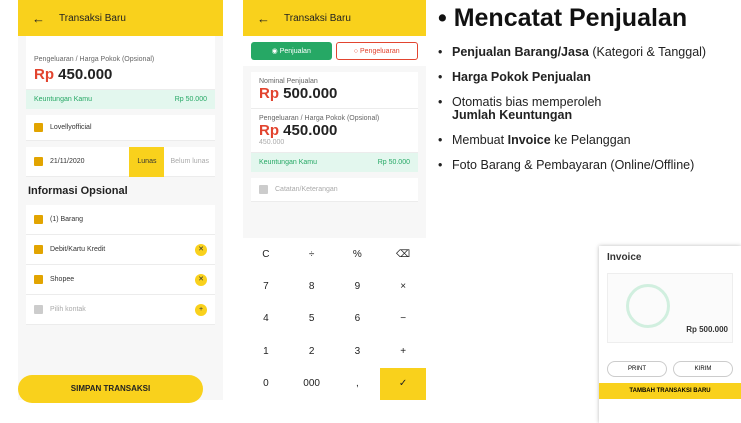 Image resolution: width=741 pixels, height=423 pixels. What do you see at coordinates (38, 249) in the screenshot?
I see `card-icon` at bounding box center [38, 249].